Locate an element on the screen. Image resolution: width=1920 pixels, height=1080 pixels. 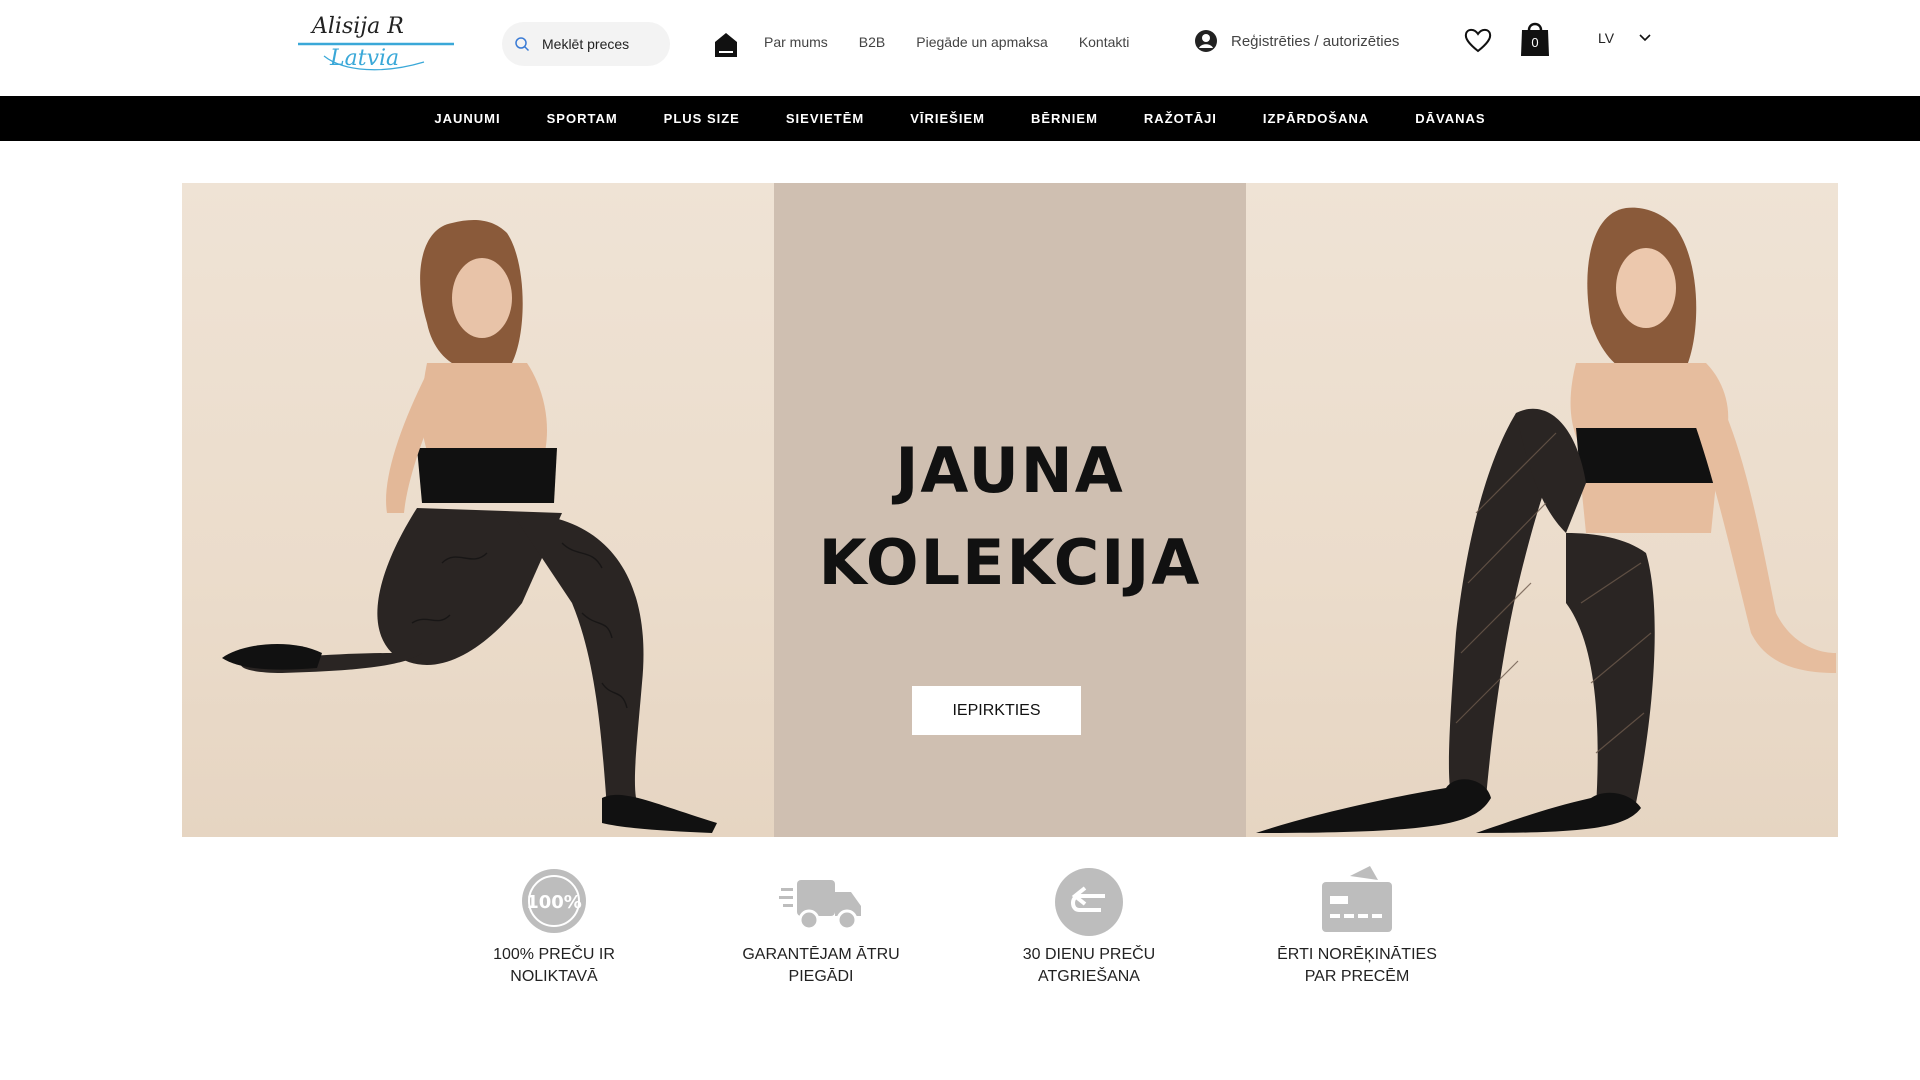
account-login: Reģistrēties / autorizēties is located at coordinates (1296, 41).